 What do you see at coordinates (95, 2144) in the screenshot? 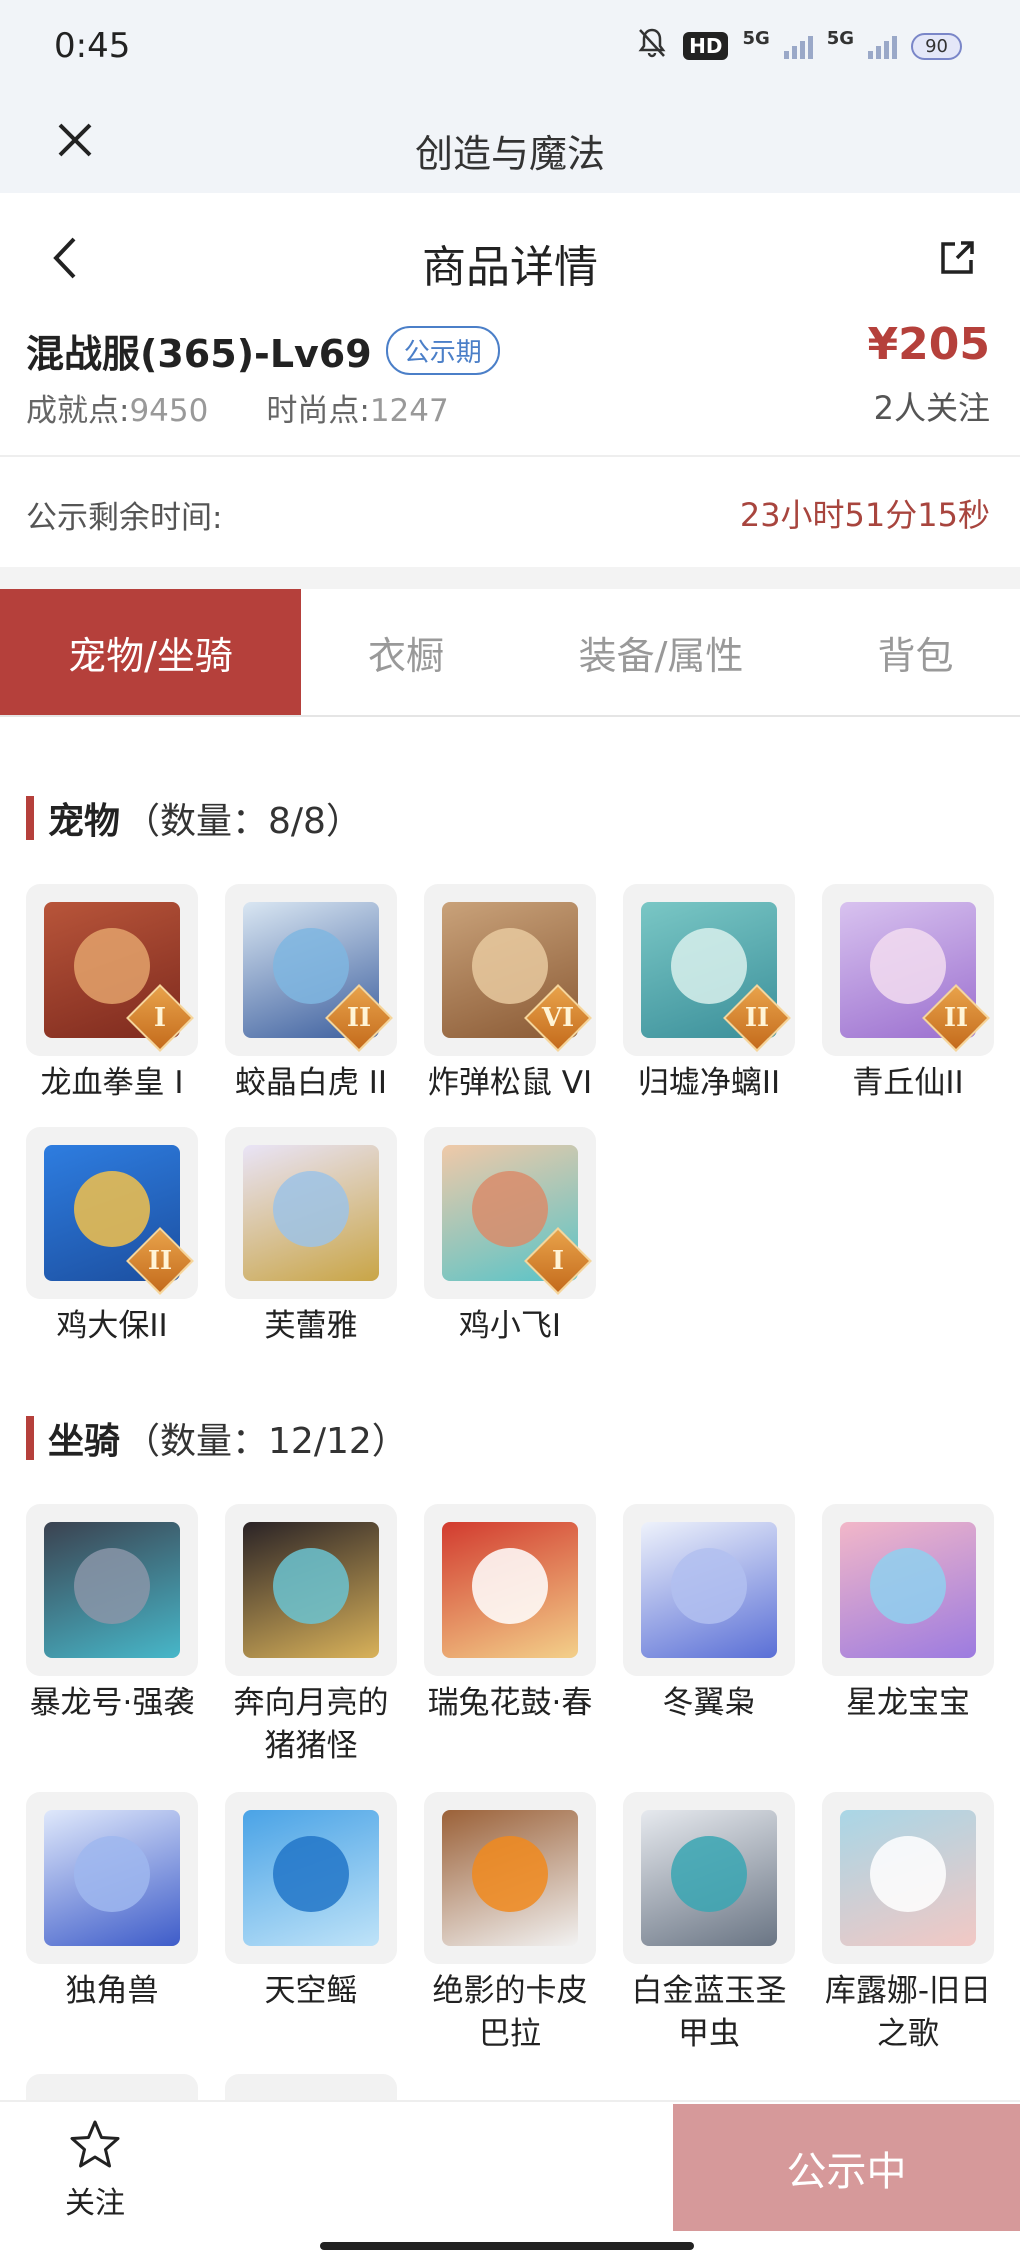
I see `star-icon` at bounding box center [95, 2144].